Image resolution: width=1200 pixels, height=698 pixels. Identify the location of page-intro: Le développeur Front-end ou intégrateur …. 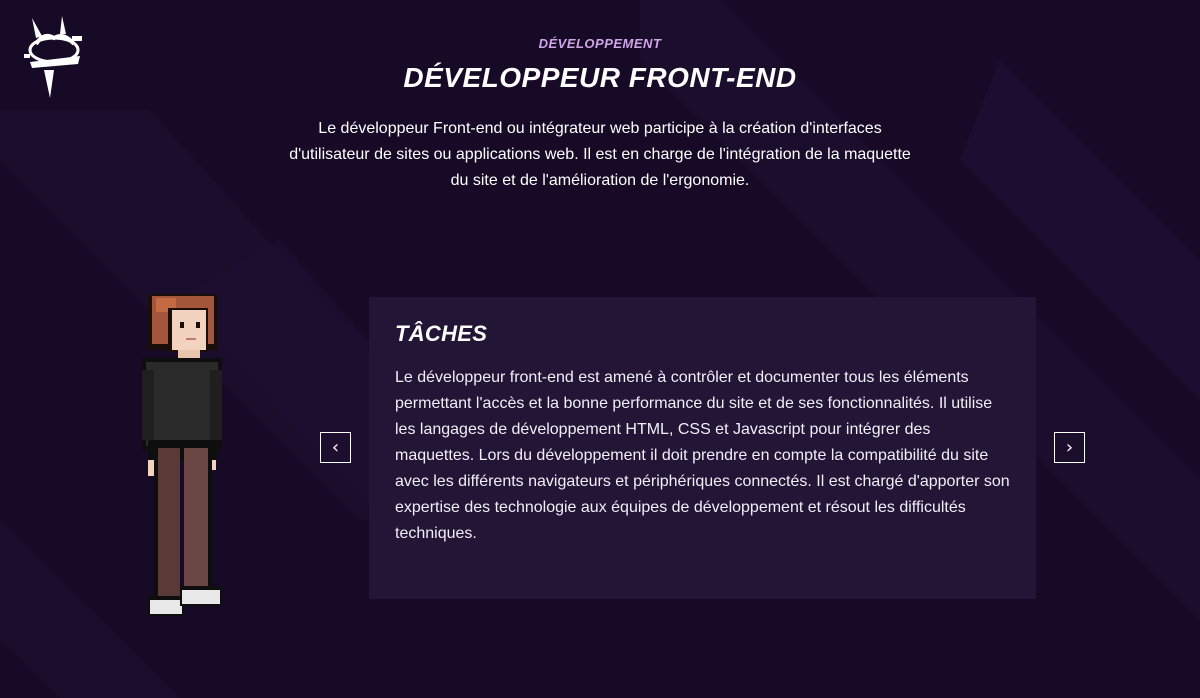
(600, 154).